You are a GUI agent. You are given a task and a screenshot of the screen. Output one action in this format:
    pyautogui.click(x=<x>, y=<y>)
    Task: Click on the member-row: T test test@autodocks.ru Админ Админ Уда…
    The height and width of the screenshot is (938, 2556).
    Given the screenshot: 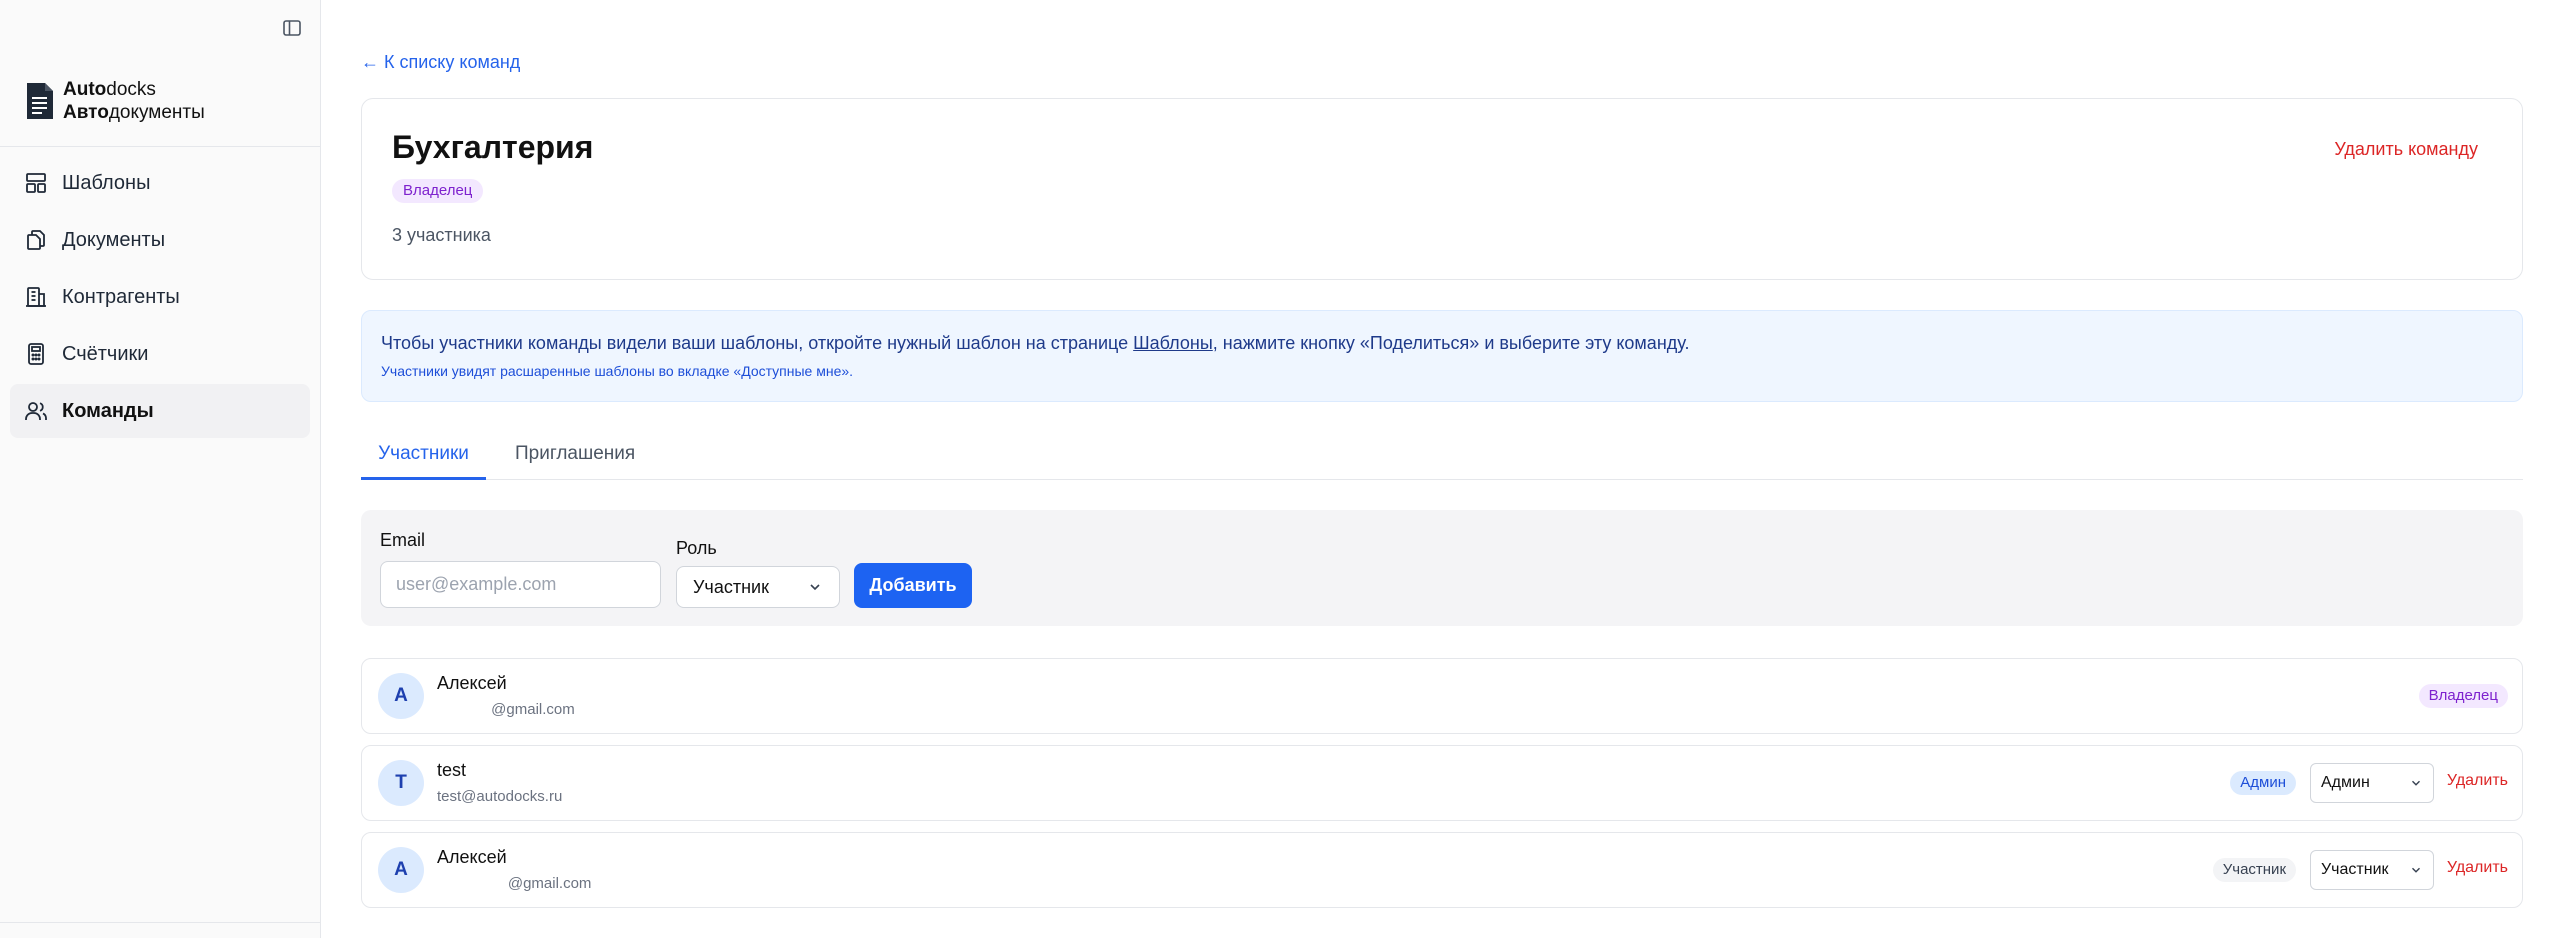 What is the action you would take?
    pyautogui.click(x=1442, y=783)
    